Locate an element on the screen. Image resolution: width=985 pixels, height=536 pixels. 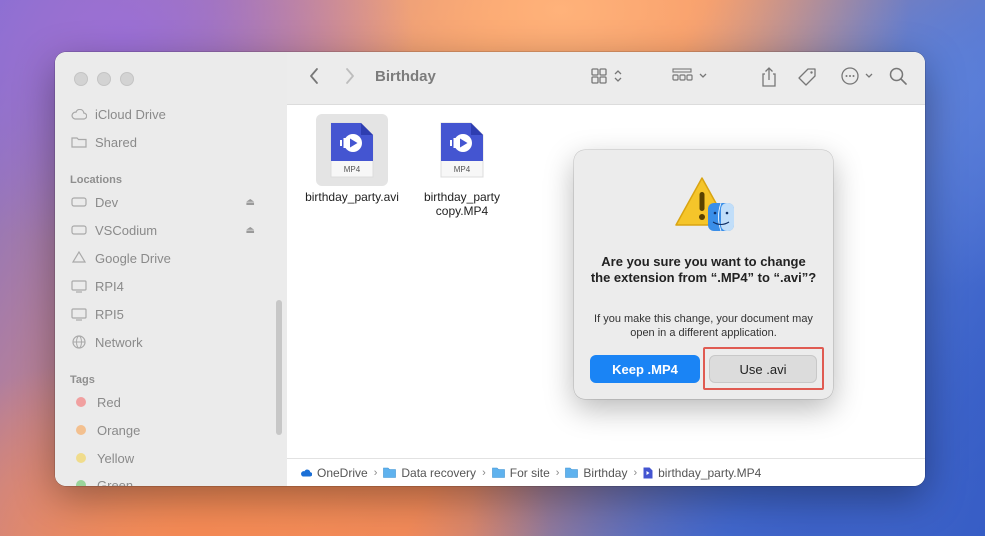
close-window-button is located at coordinates (81, 79).